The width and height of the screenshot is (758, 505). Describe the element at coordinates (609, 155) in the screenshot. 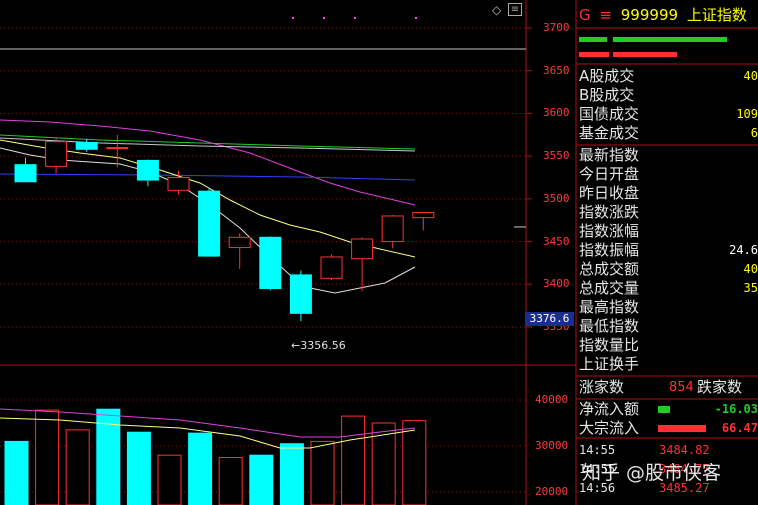

I see `info-label: 最新指数` at that location.